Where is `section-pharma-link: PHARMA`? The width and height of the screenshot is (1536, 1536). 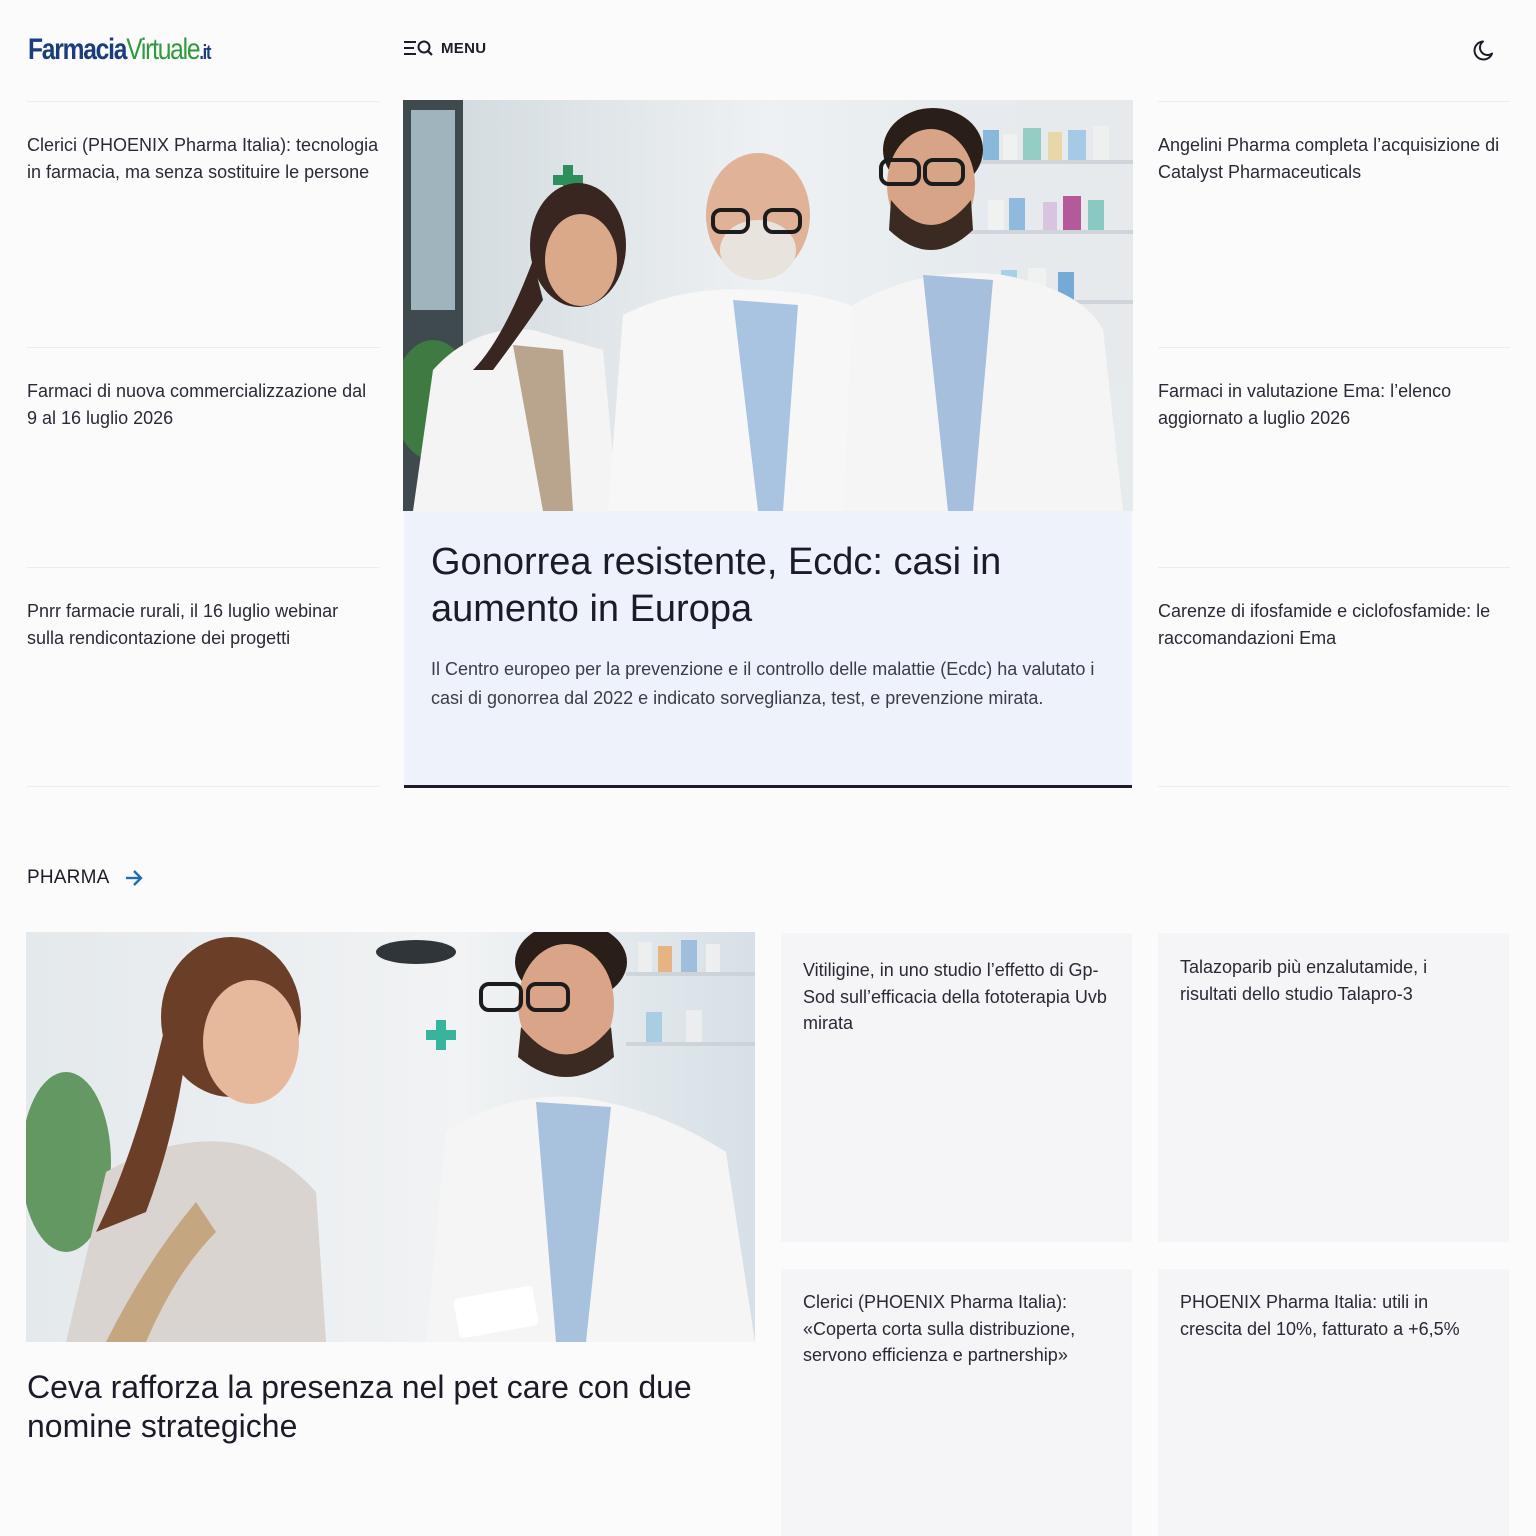 section-pharma-link: PHARMA is located at coordinates (85, 878).